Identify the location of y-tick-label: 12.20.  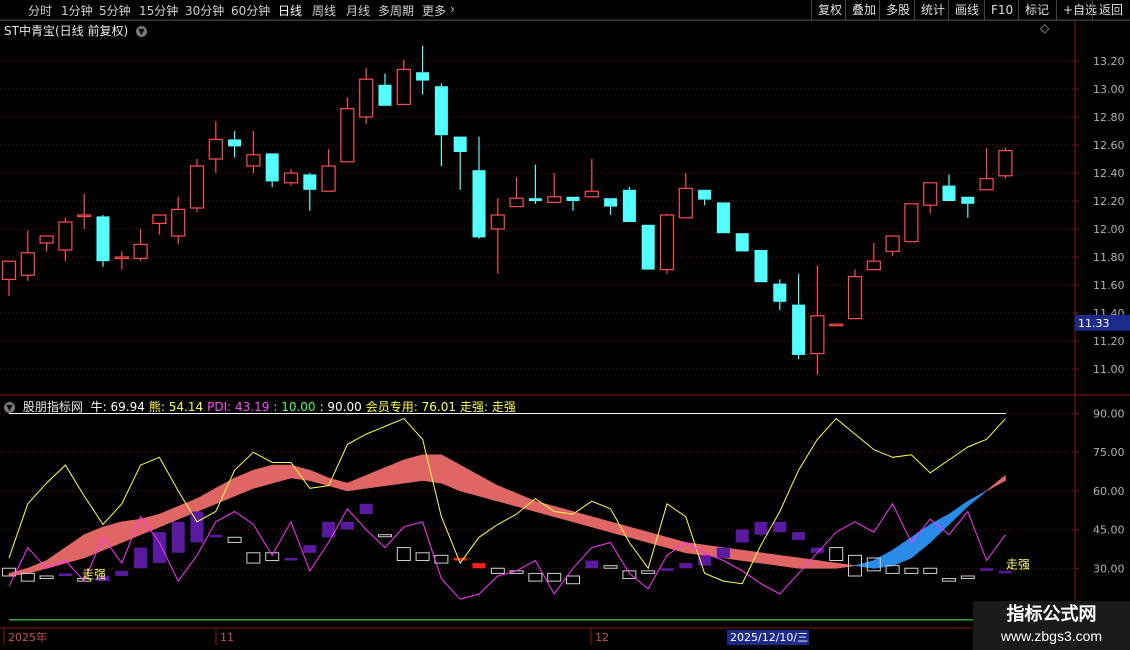
(1109, 201).